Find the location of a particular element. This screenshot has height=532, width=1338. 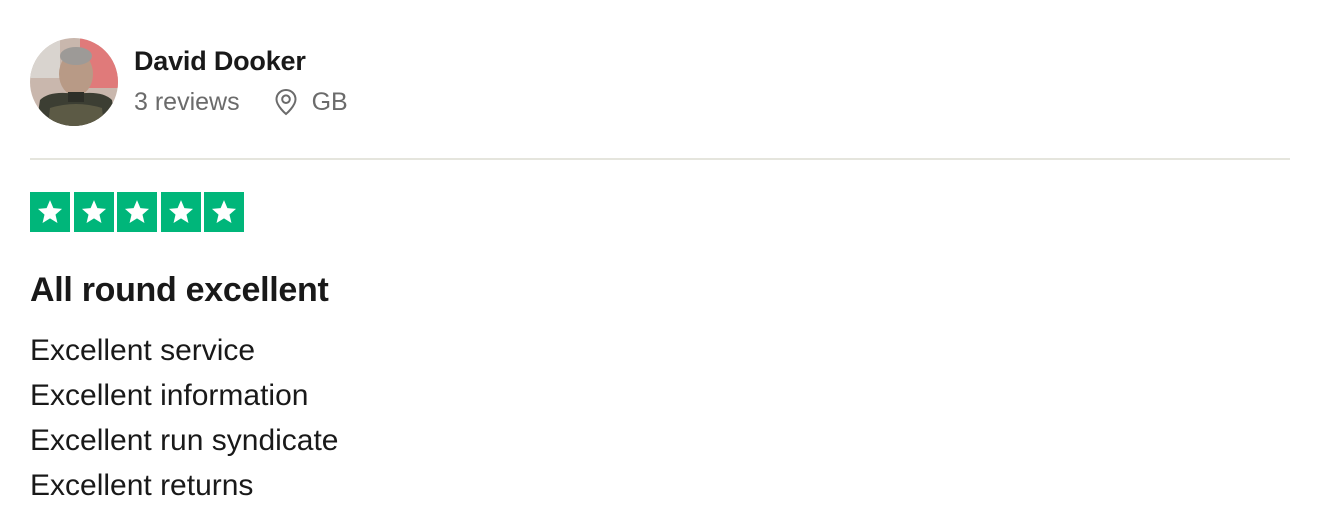

consumer-name: David Dooker is located at coordinates (241, 61).